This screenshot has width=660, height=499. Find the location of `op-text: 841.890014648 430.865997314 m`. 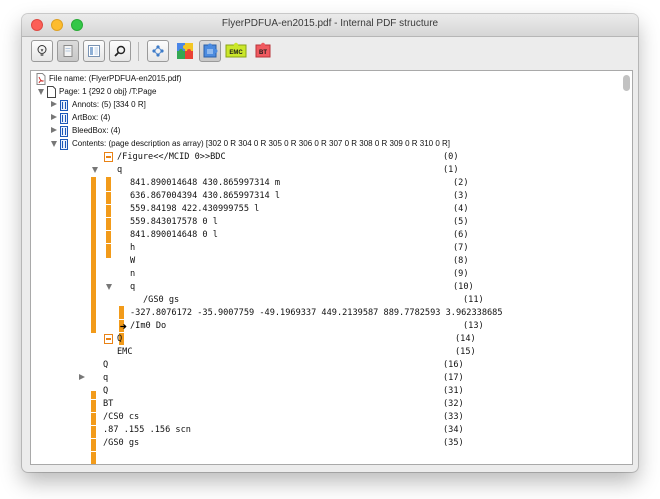

op-text: 841.890014648 430.865997314 m is located at coordinates (205, 183).